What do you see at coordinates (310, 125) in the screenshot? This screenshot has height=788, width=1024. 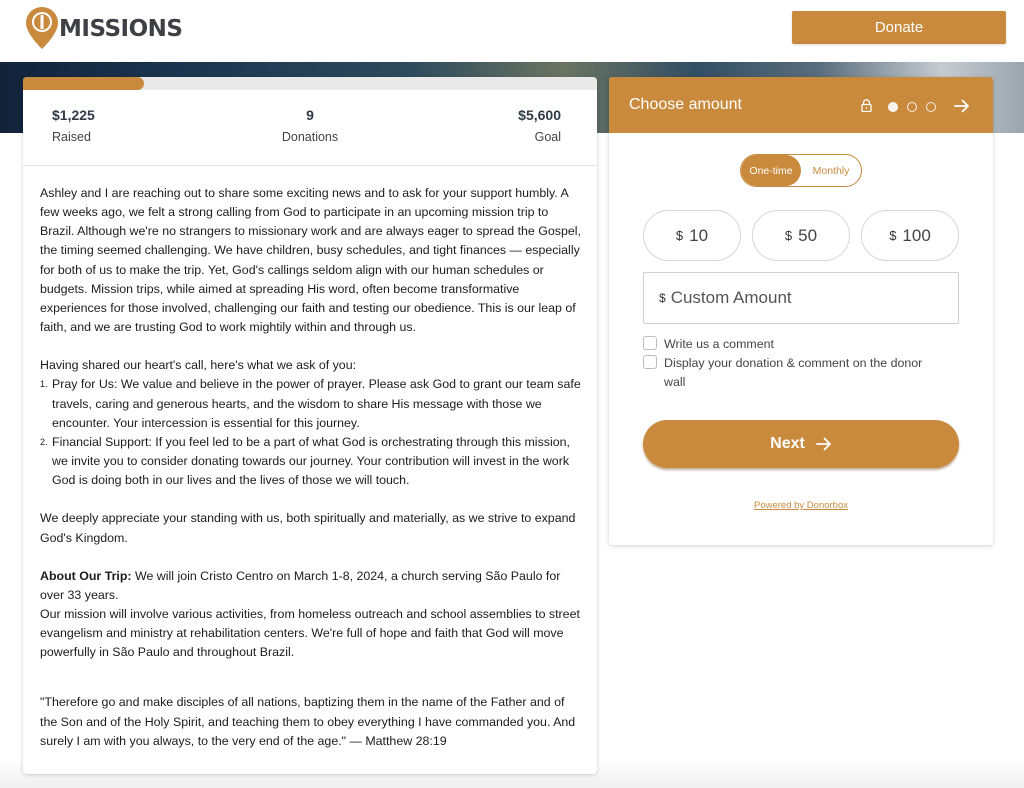 I see `stat-donations: 9 Donations` at bounding box center [310, 125].